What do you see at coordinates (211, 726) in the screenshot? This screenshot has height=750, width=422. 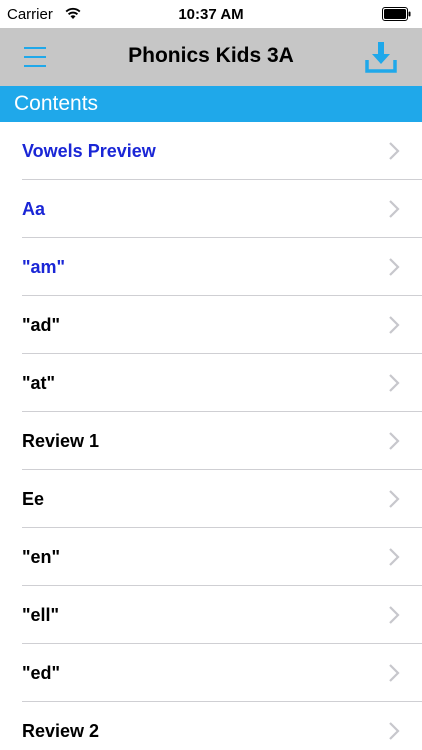 I see `list-item: Review 2` at bounding box center [211, 726].